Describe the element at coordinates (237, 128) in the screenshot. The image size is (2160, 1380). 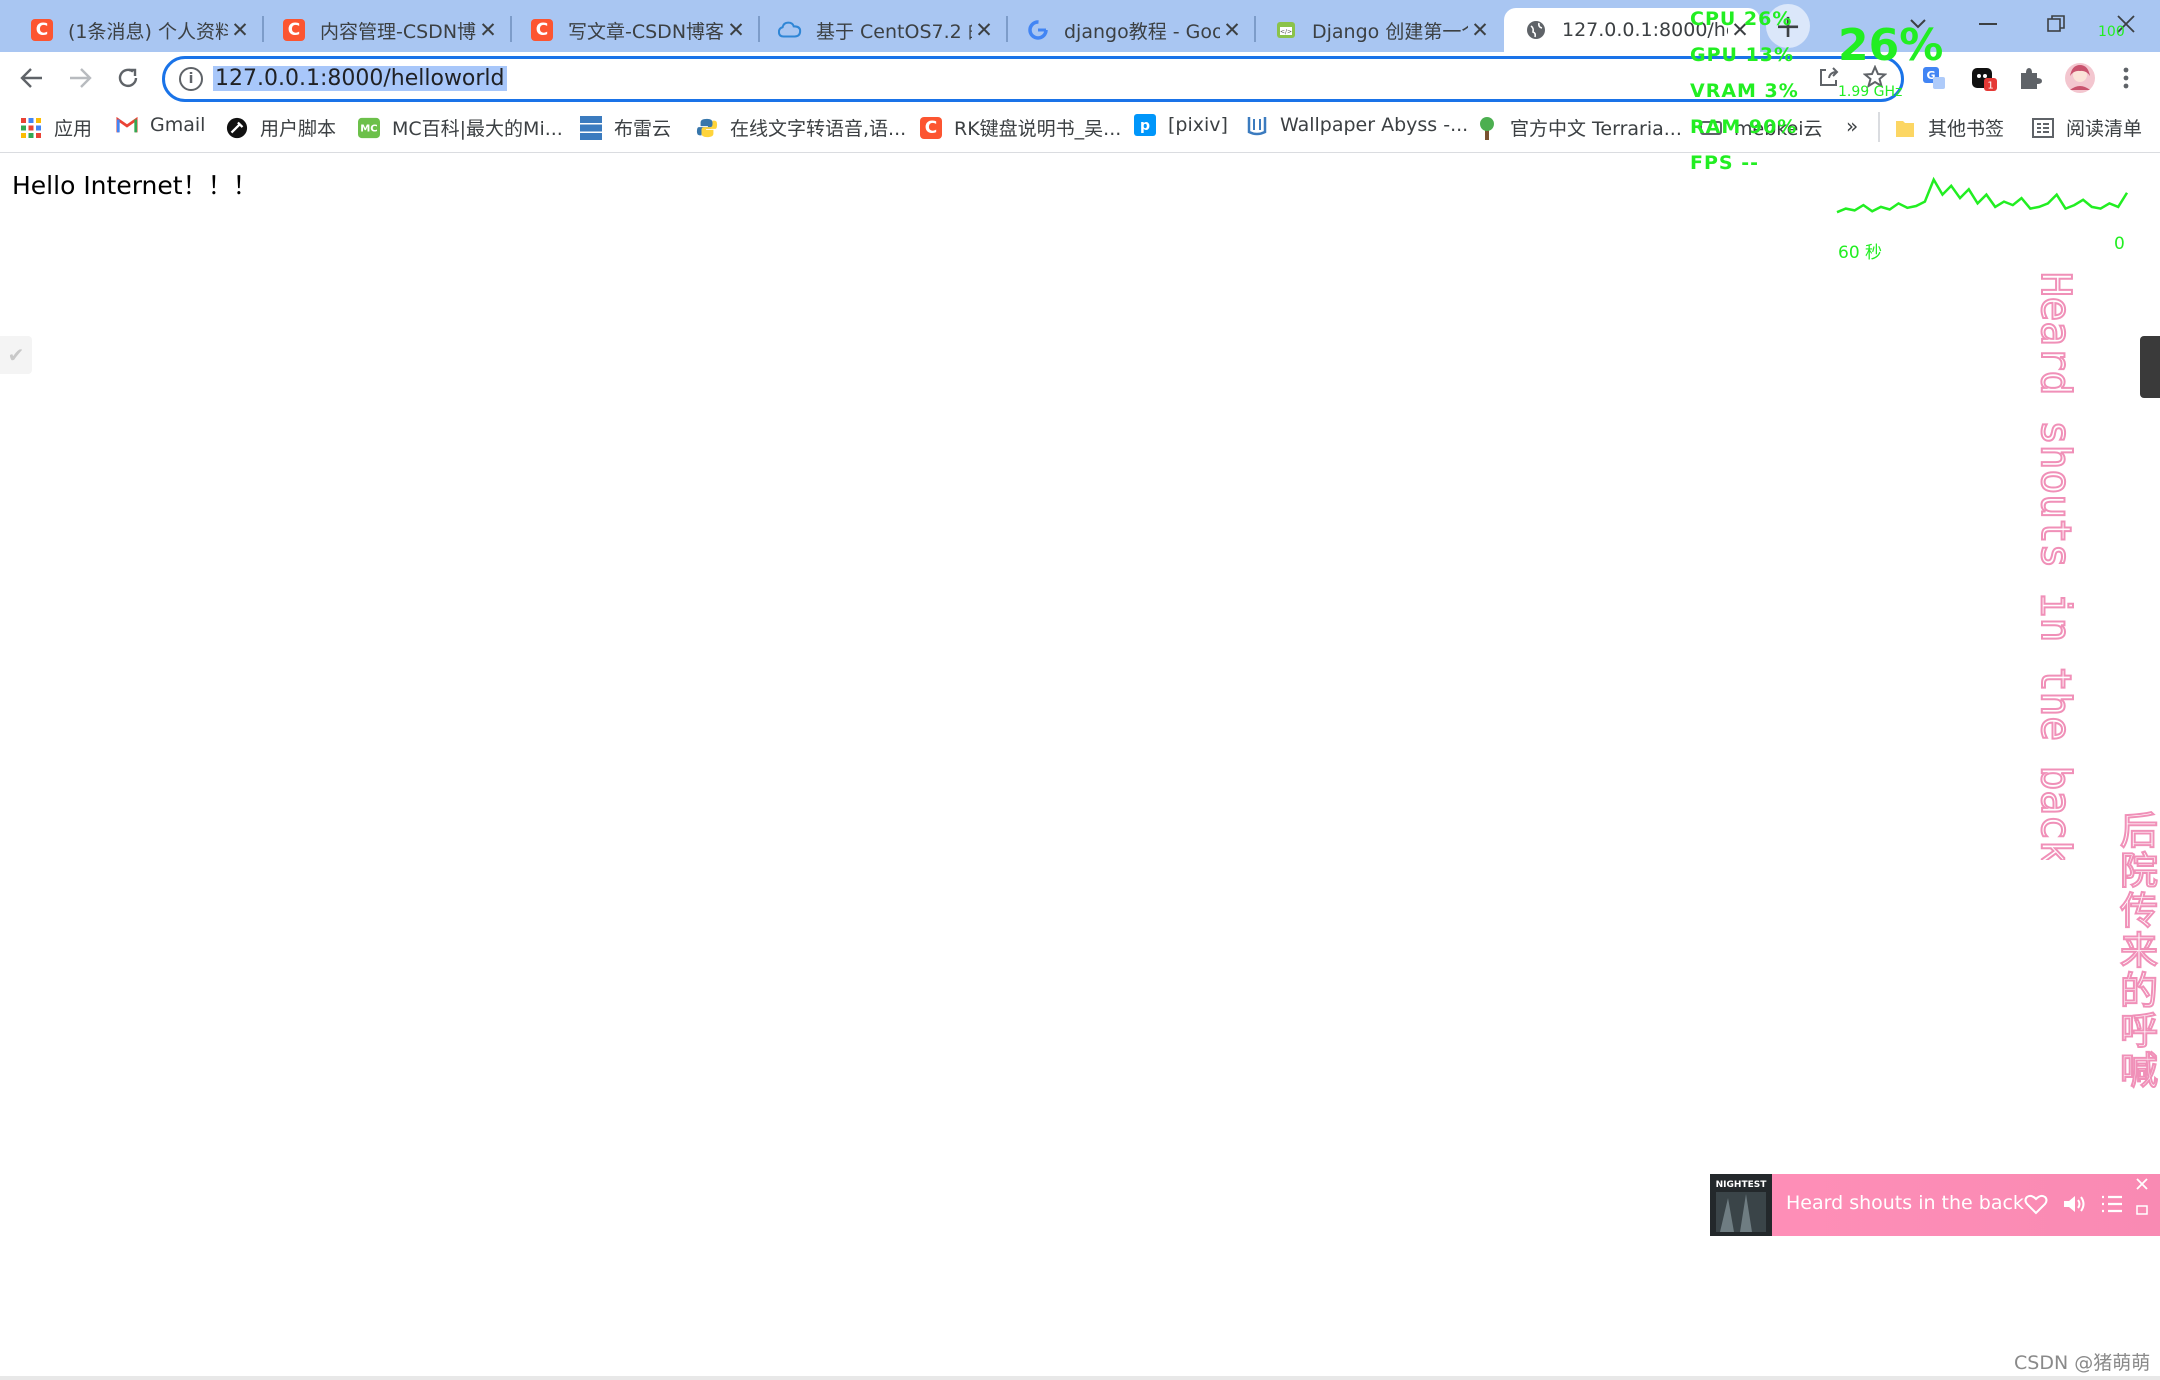
I see `userscript-icon` at that location.